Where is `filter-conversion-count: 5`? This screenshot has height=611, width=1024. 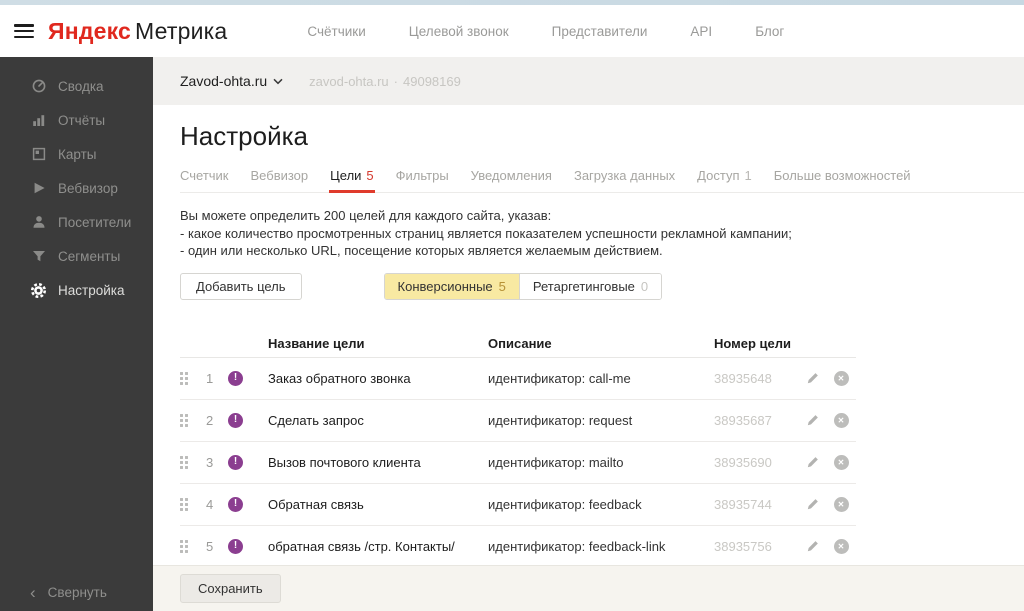
filter-conversion-count: 5 is located at coordinates (502, 286).